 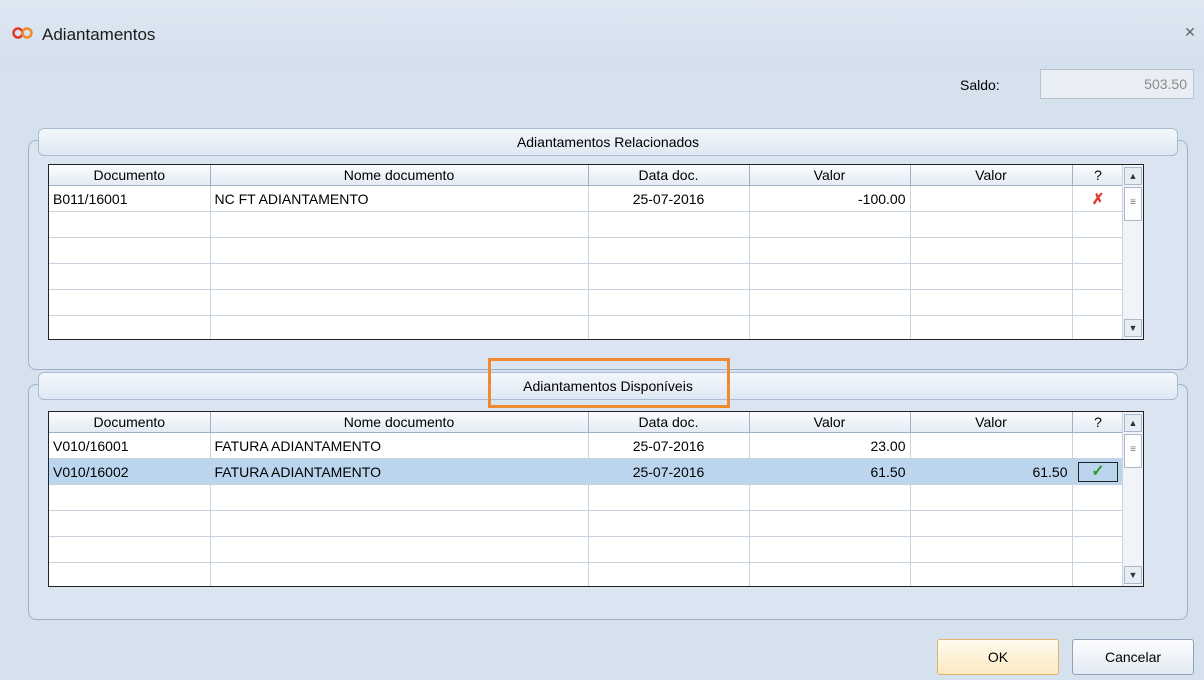 I want to click on ok-button: OK, so click(x=998, y=657).